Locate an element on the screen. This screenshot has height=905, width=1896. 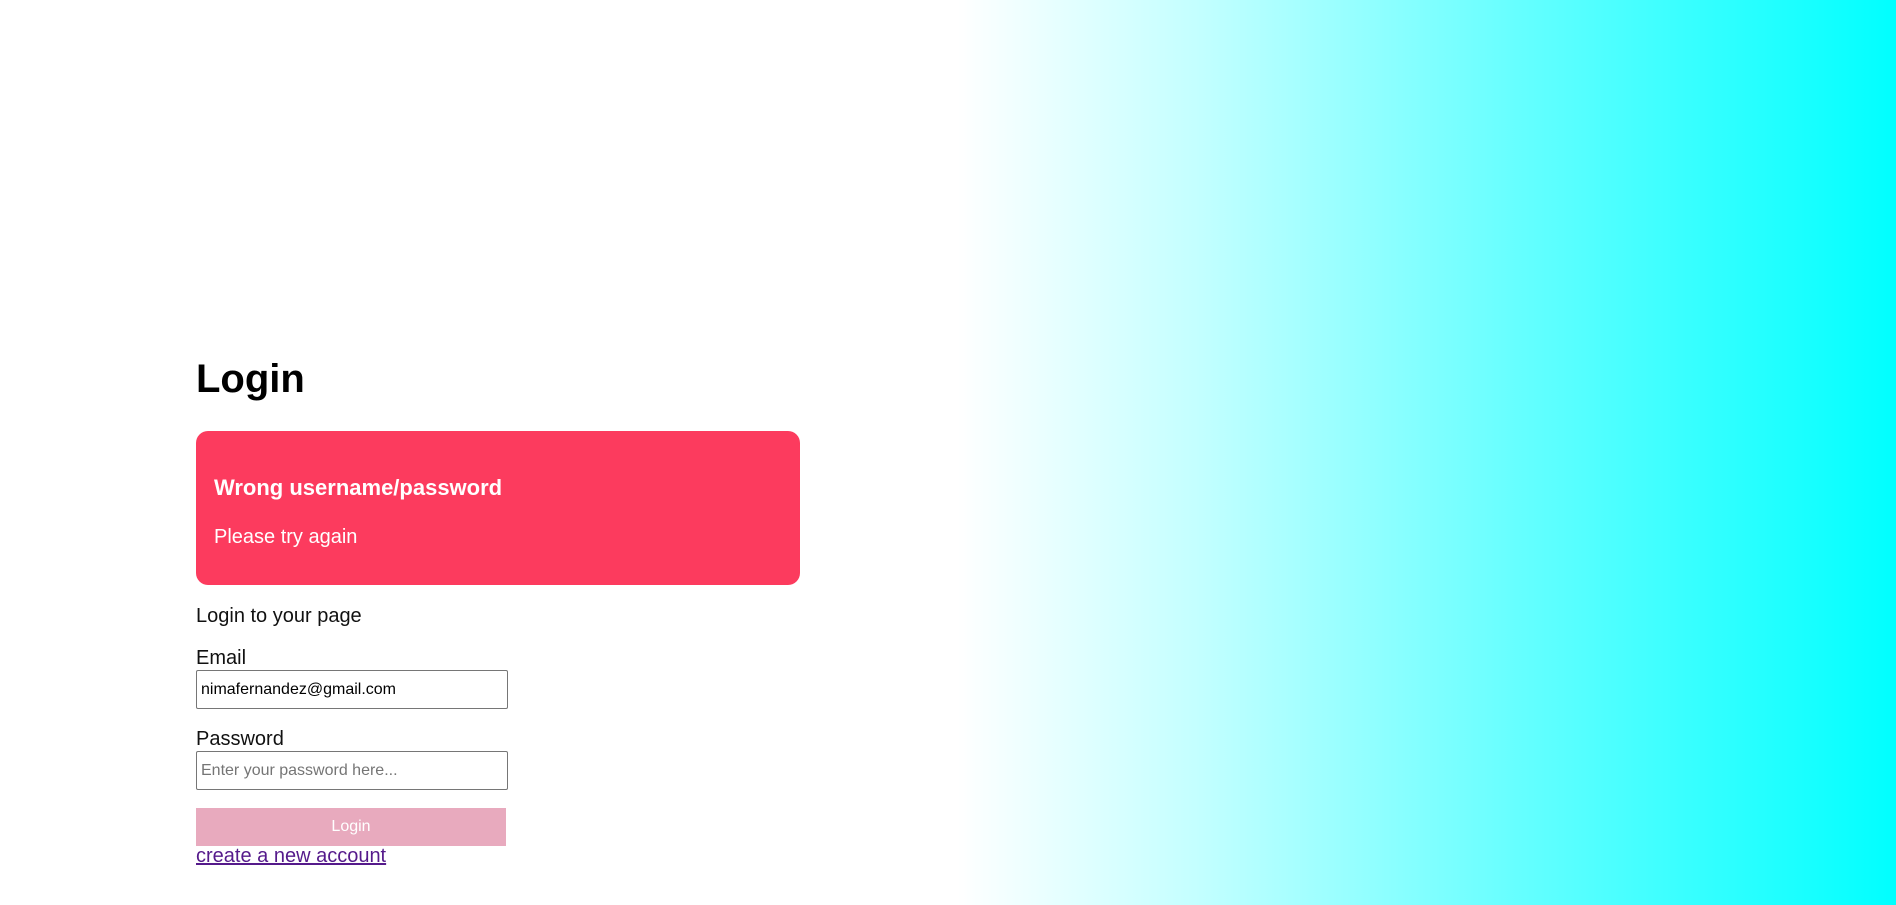
alert-message: Please try again is located at coordinates (286, 537).